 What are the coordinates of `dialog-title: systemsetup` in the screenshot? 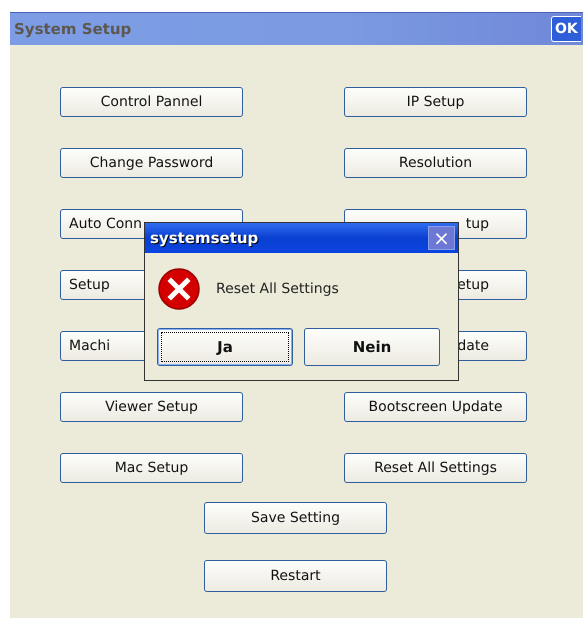 It's located at (204, 238).